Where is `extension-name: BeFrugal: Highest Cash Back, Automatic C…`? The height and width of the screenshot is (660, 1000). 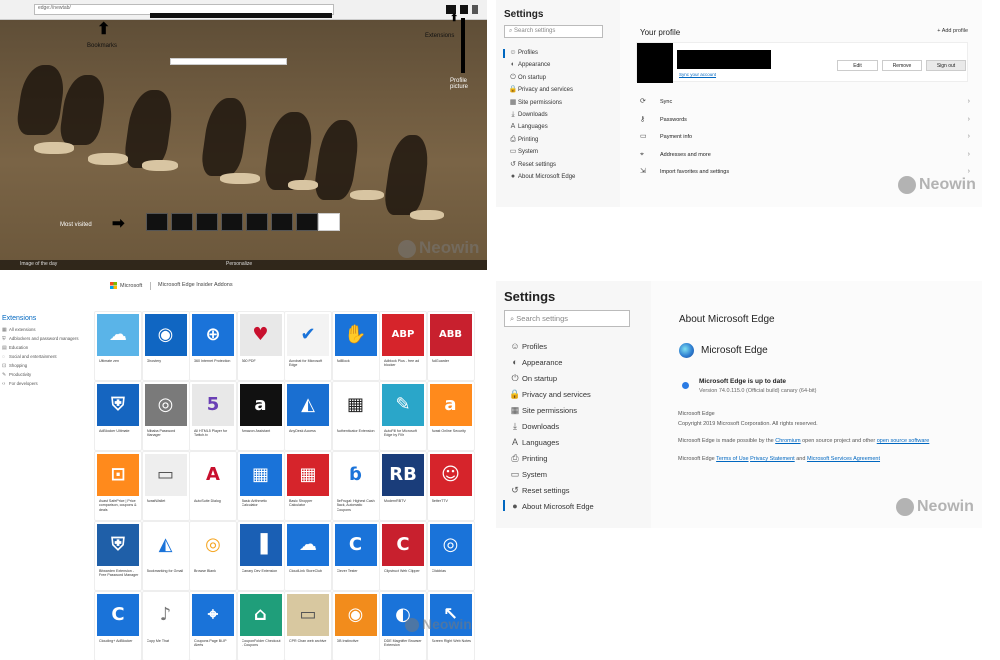 extension-name: BeFrugal: Highest Cash Back, Automatic C… is located at coordinates (355, 505).